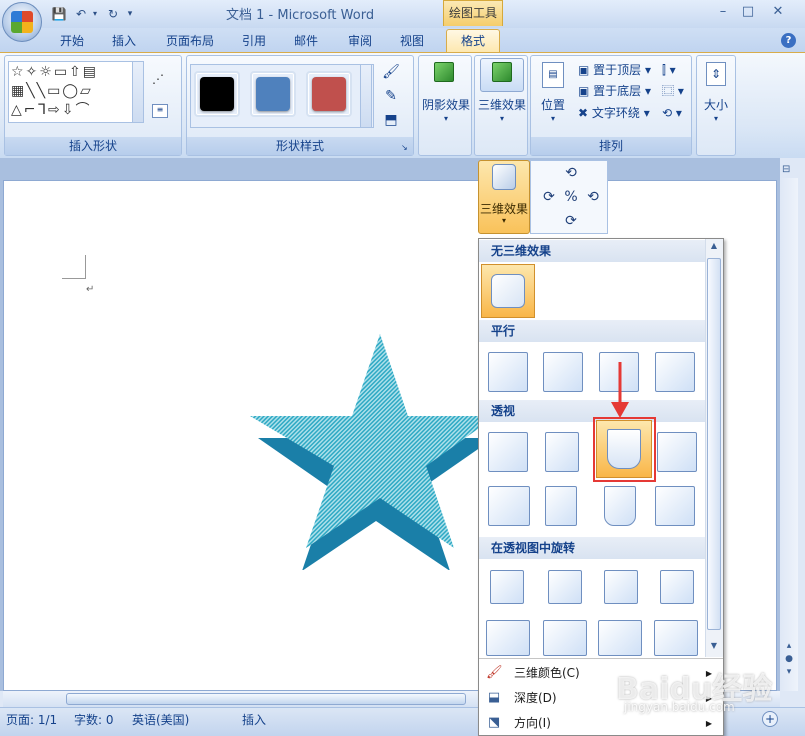  What do you see at coordinates (611, 146) in the screenshot?
I see `group-label: 排列` at bounding box center [611, 146].